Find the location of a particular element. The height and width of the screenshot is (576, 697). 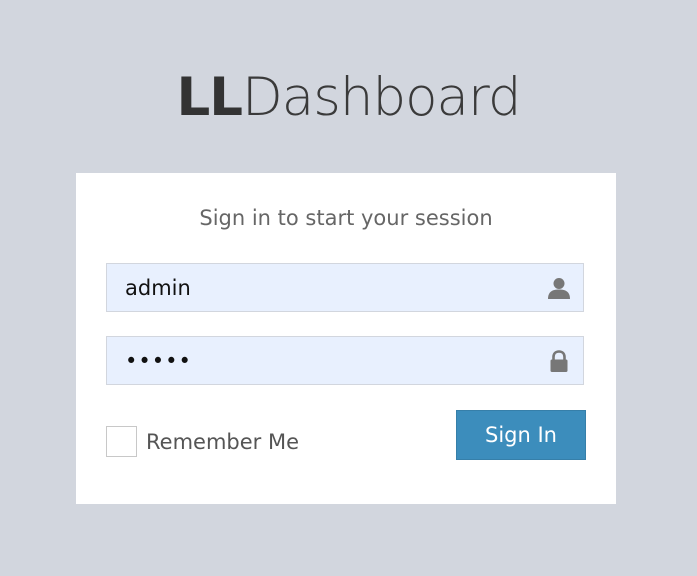

password-field is located at coordinates (345, 360).